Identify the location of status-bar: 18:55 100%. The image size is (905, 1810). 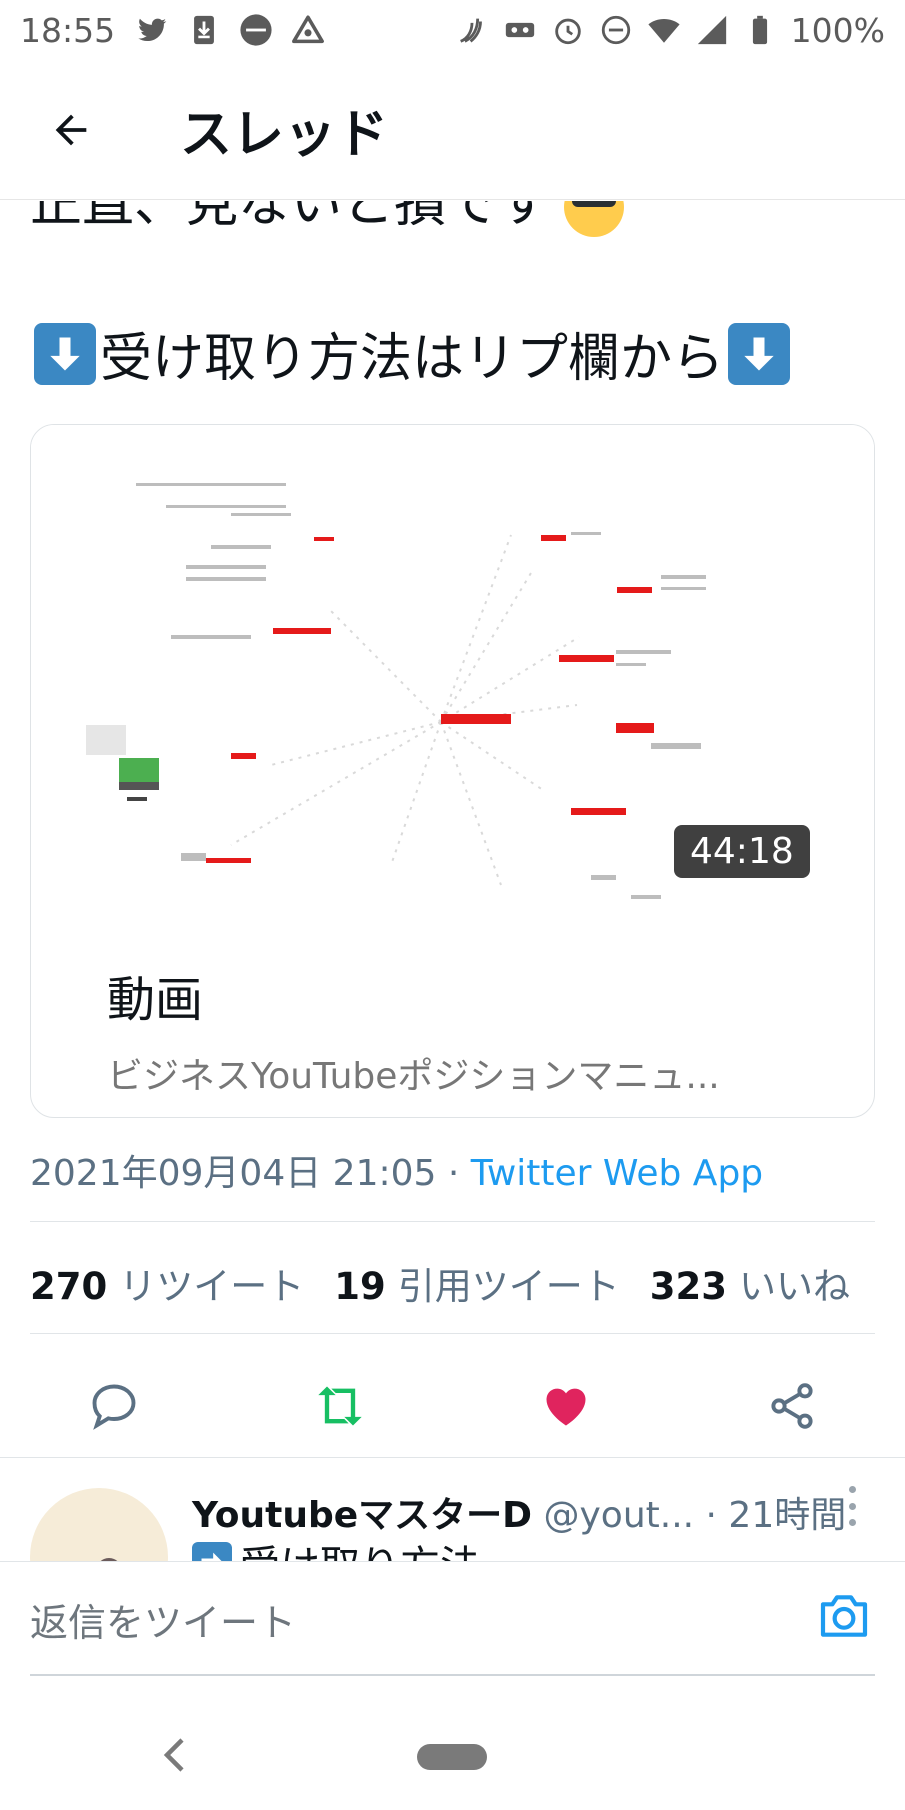
(452, 30).